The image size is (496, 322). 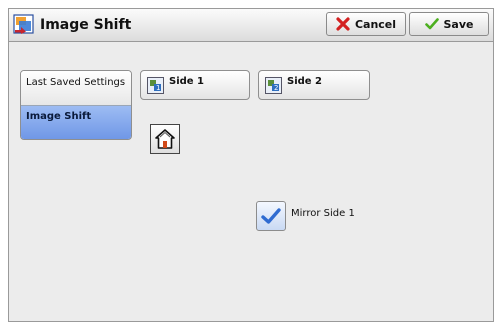 I want to click on svg-text: 1, so click(x=158, y=88).